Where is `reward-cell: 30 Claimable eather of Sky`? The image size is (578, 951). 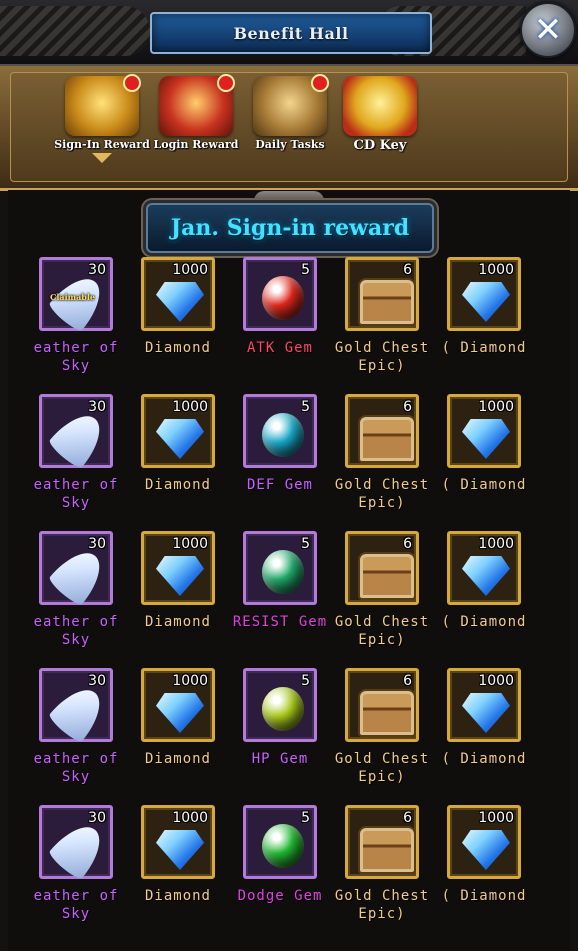 reward-cell: 30 Claimable eather of Sky is located at coordinates (86, 320).